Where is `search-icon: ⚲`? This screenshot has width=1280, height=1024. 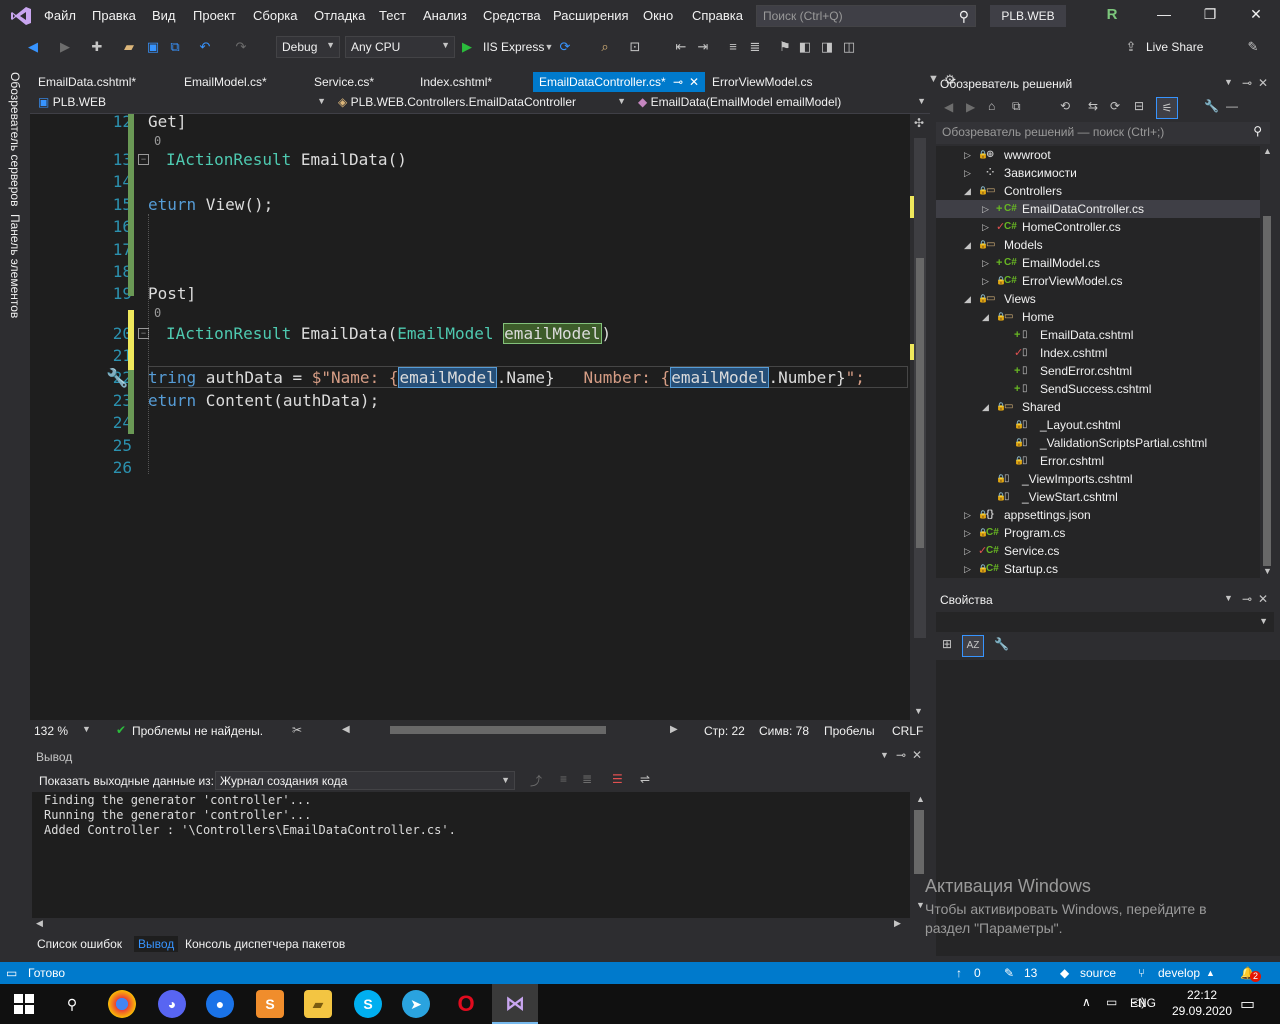
search-icon: ⚲ is located at coordinates (1257, 131).